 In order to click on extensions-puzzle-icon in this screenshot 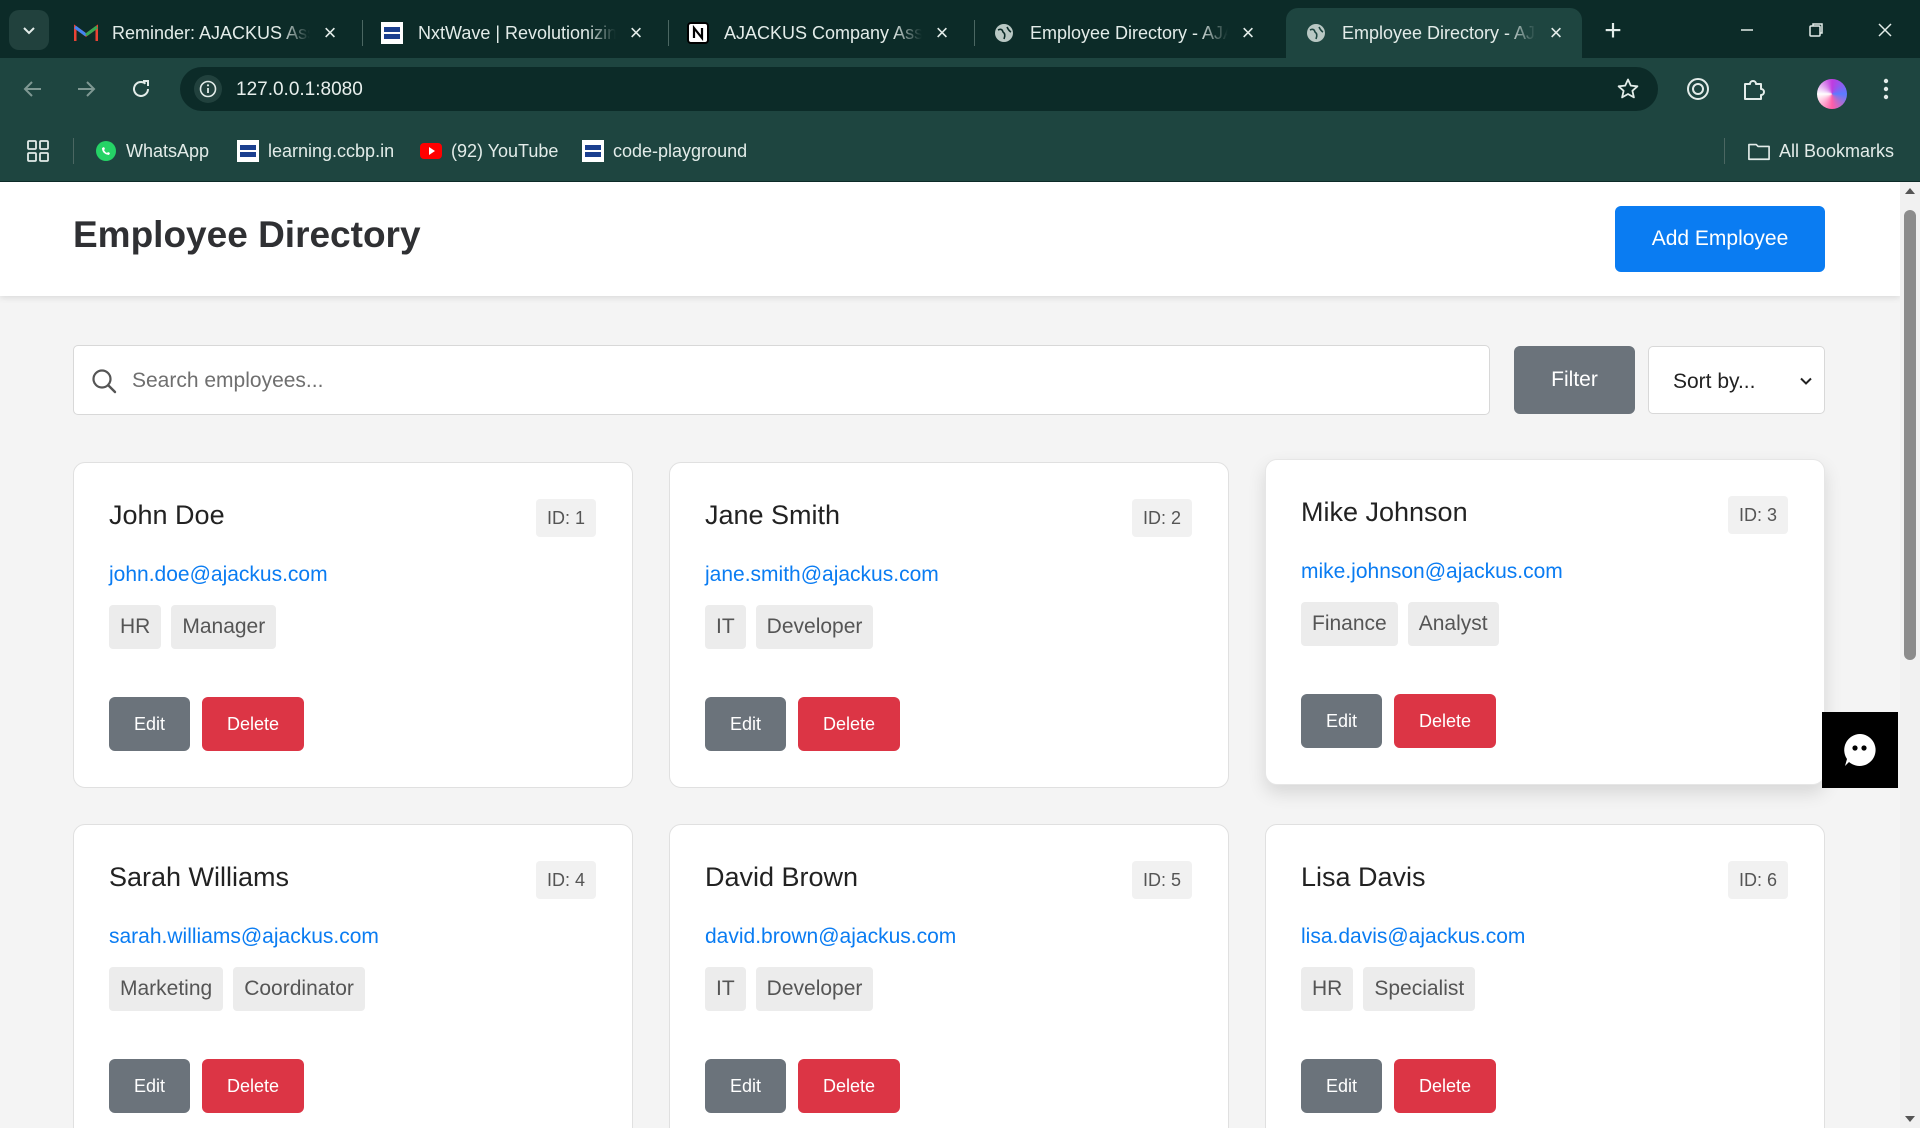, I will do `click(1753, 89)`.